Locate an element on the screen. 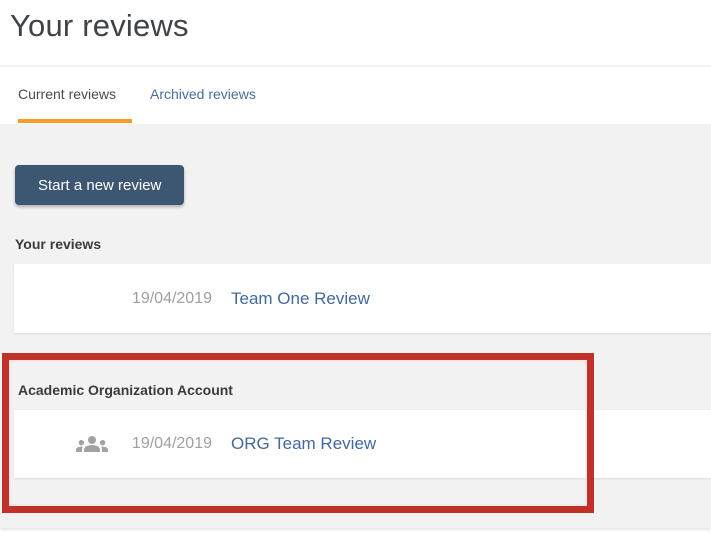 This screenshot has width=711, height=552. section-heading-academic-organization-account: Academic Organization Account is located at coordinates (125, 390).